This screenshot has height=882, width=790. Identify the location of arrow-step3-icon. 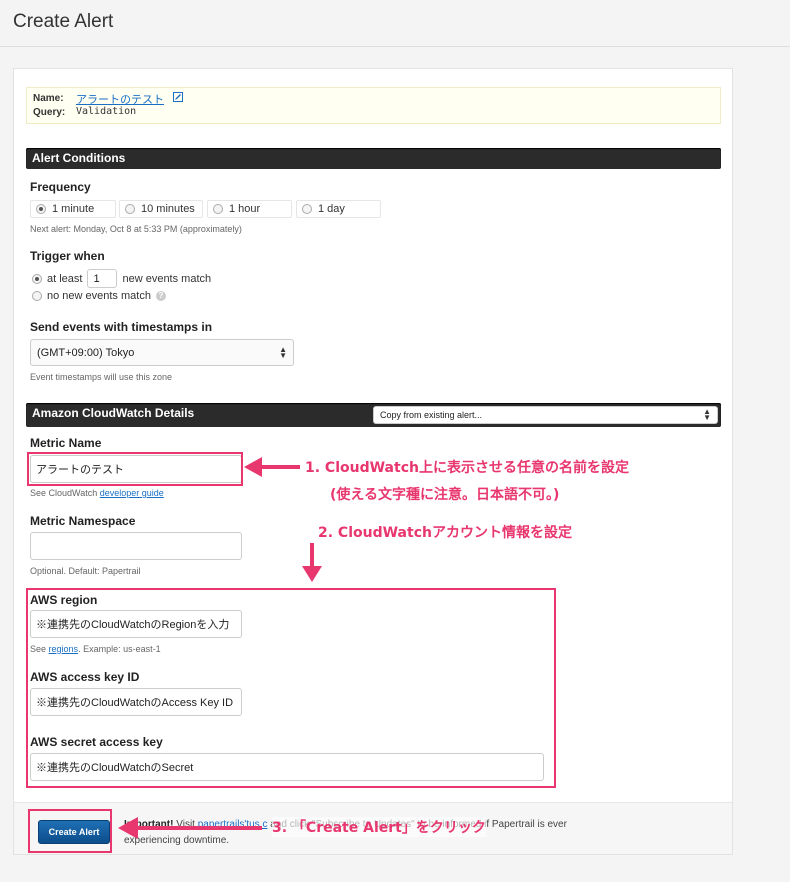
(190, 828).